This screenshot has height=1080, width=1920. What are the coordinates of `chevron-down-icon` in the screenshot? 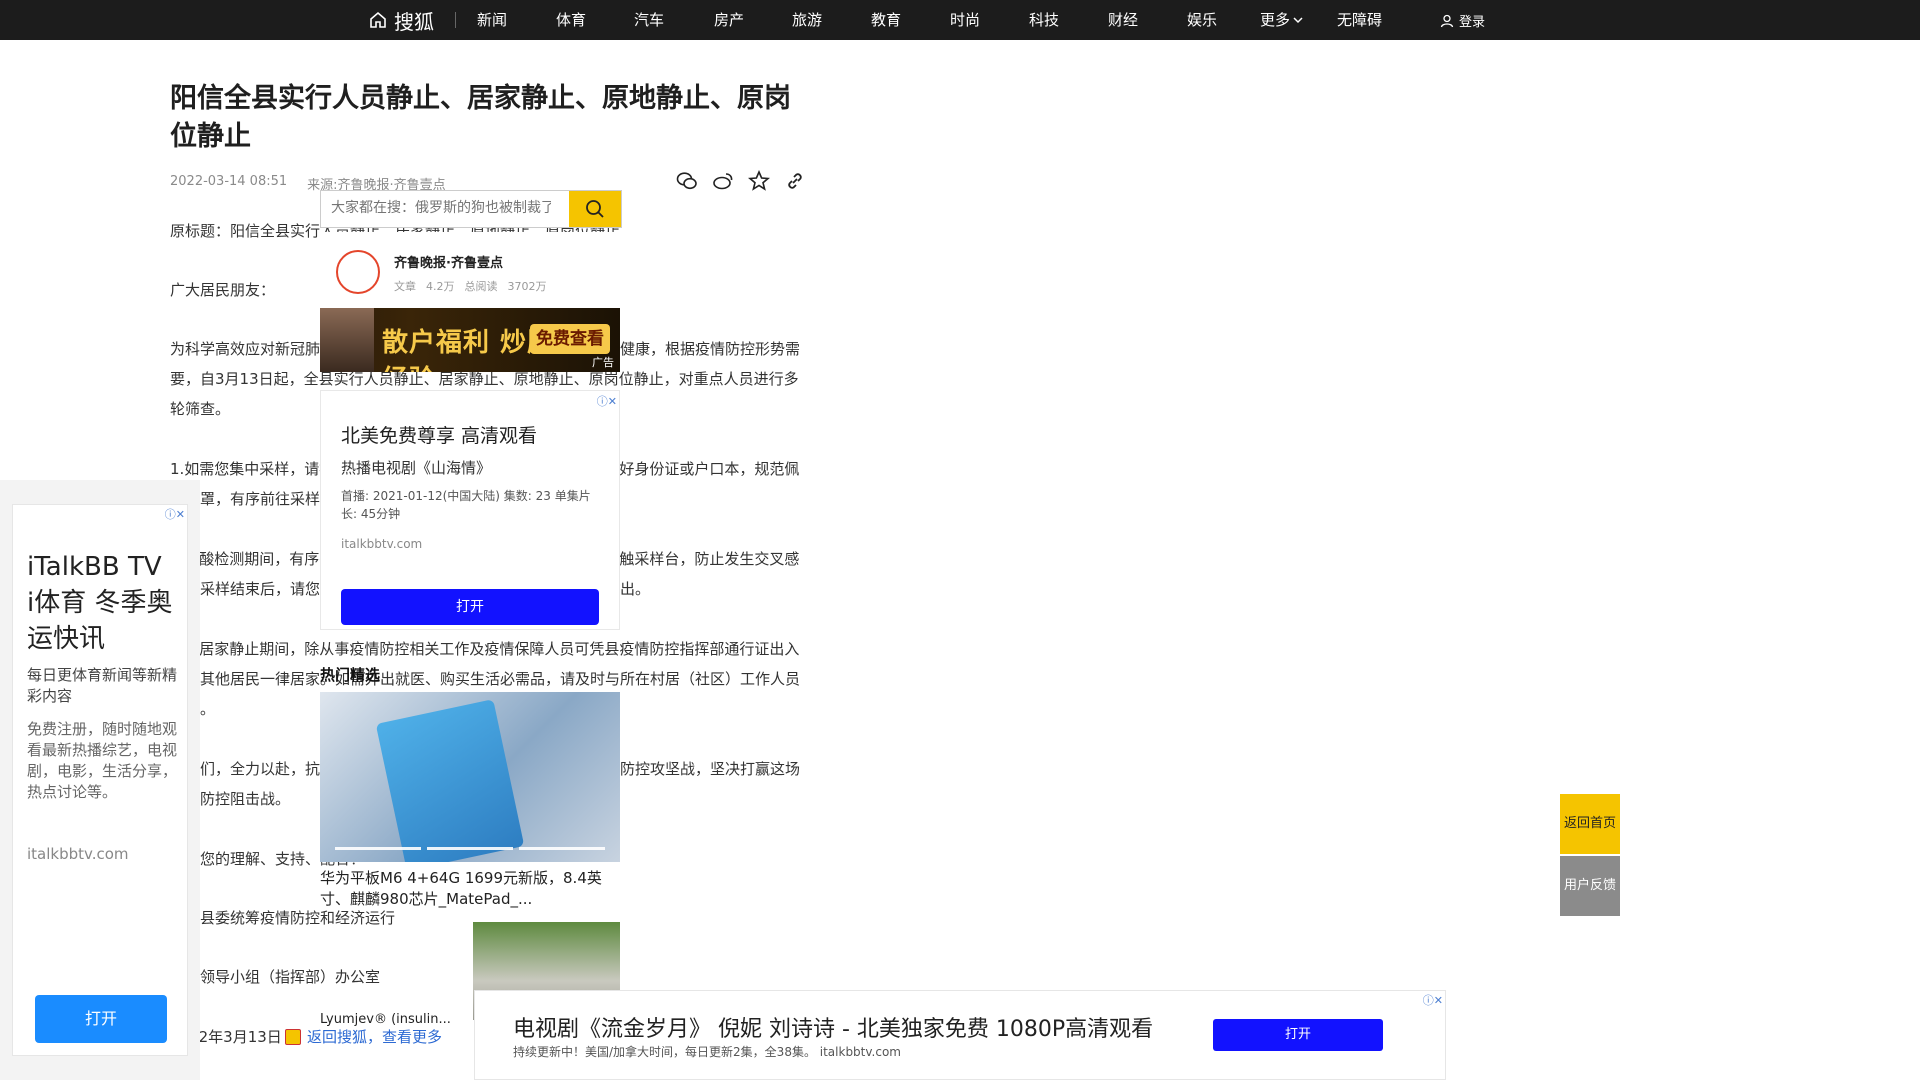 It's located at (1298, 20).